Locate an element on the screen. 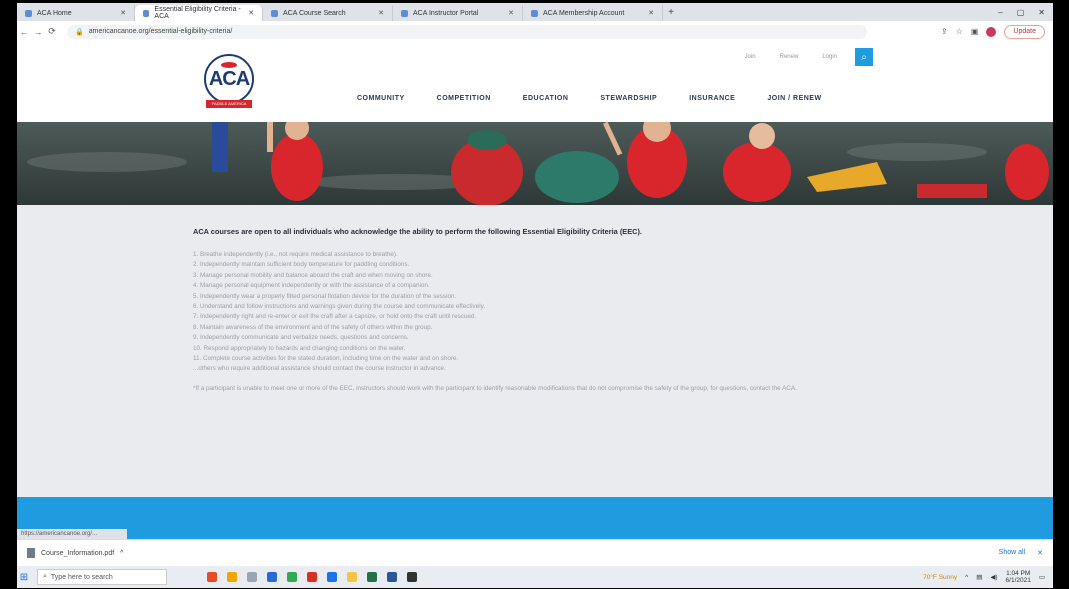 The width and height of the screenshot is (1069, 589). update-button: Update is located at coordinates (1024, 31).